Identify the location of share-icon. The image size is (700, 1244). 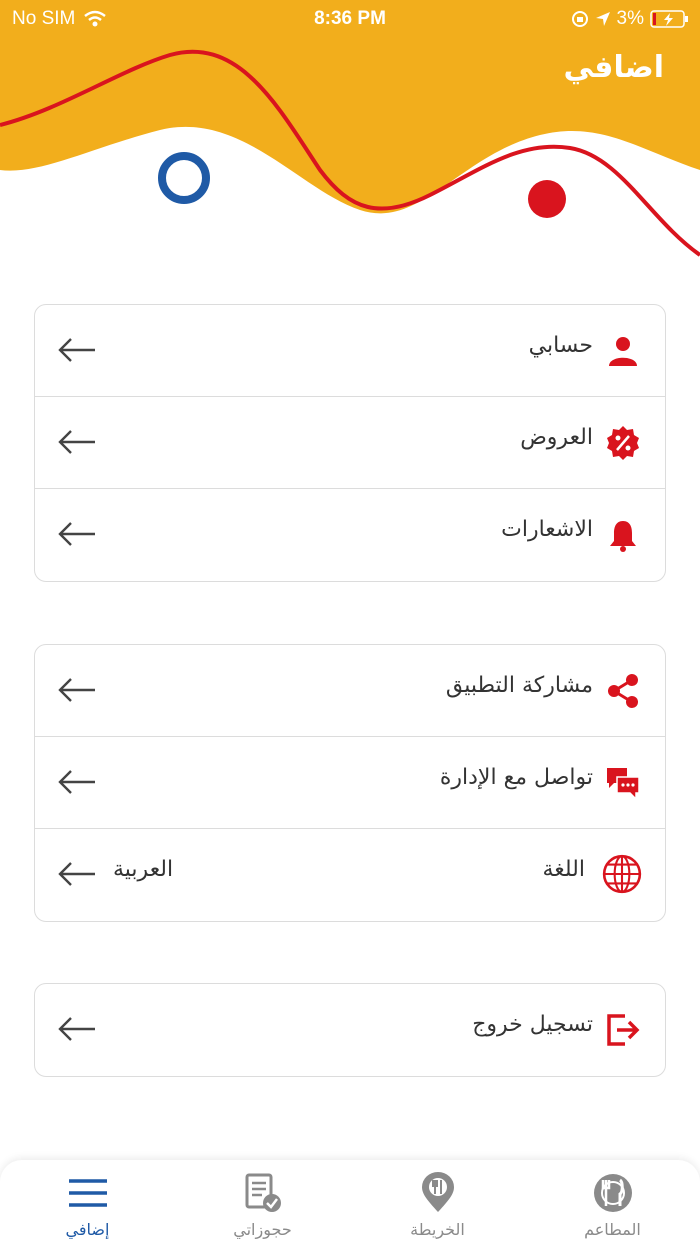
(623, 691).